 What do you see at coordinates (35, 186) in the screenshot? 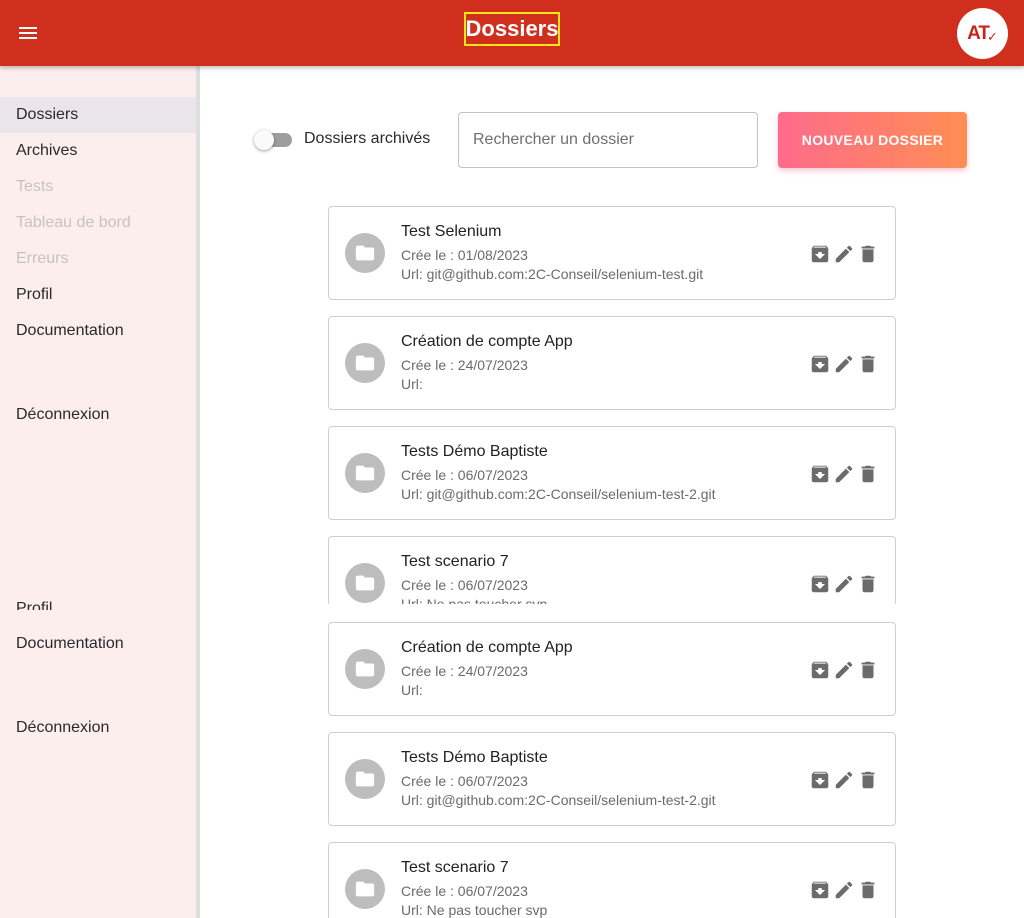
I see `sidebar-item-tests: Tests` at bounding box center [35, 186].